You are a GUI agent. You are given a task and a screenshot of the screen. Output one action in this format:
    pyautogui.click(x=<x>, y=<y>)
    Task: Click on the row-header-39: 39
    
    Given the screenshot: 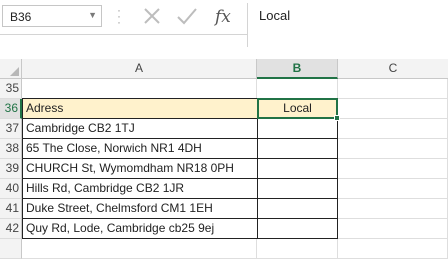 What is the action you would take?
    pyautogui.click(x=11, y=169)
    